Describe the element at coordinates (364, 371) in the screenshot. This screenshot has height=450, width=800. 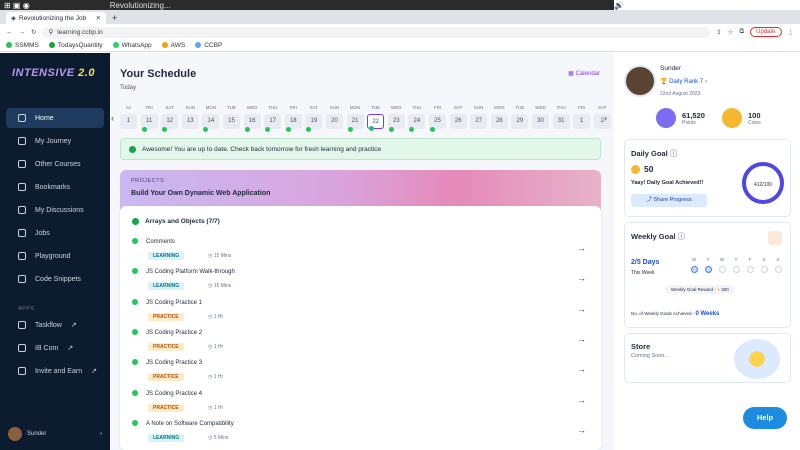
I see `session-item: JS Coding Practice 3 PRACTICE ◷ 1 Hr →` at that location.